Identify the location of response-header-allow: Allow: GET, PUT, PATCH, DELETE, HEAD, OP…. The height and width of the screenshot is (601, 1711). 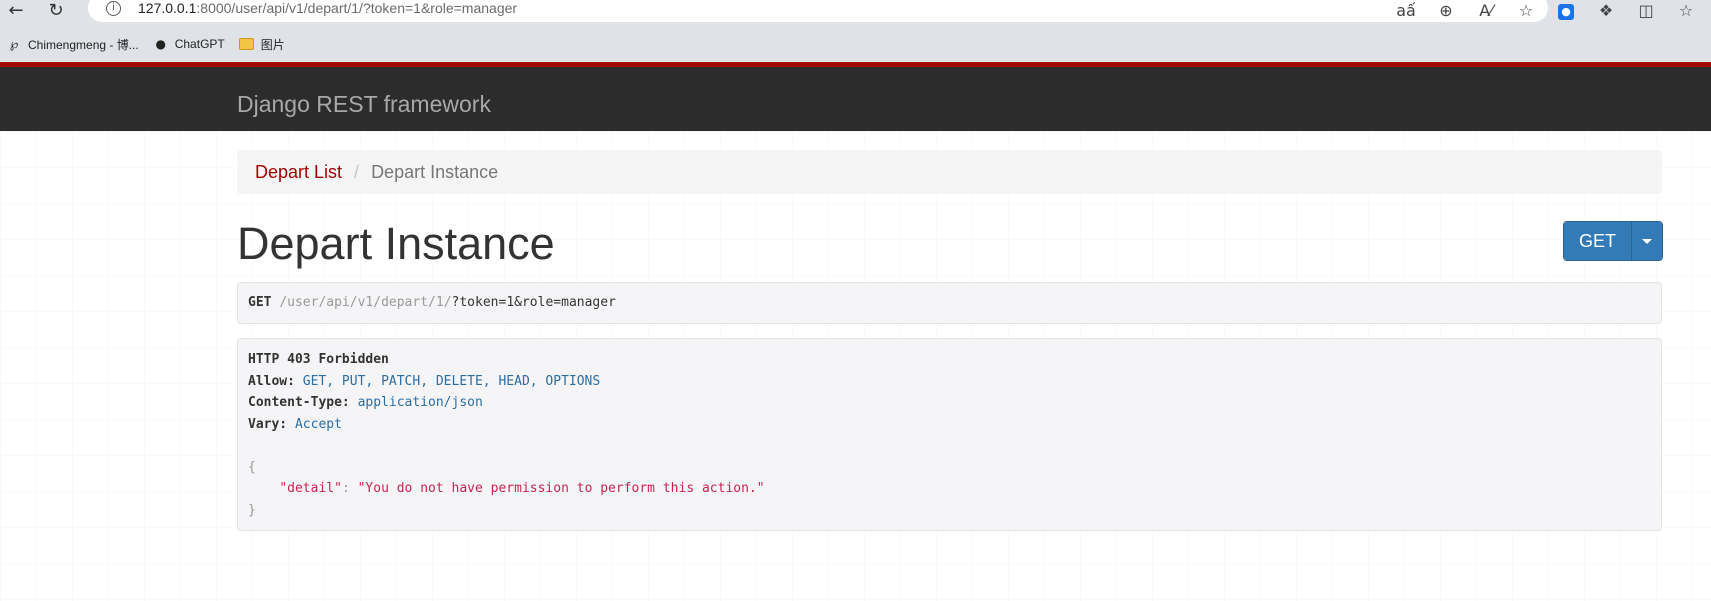
(424, 381).